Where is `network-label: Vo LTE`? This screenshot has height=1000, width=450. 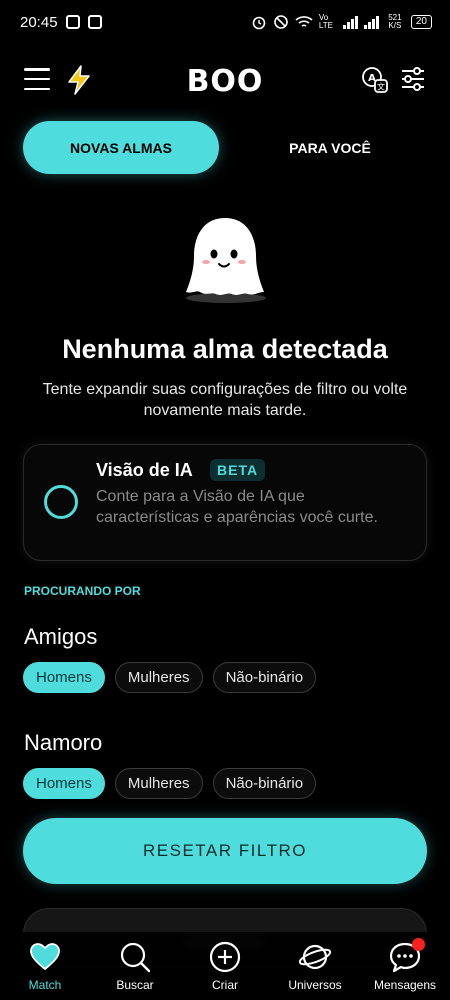
network-label: Vo LTE is located at coordinates (325, 21).